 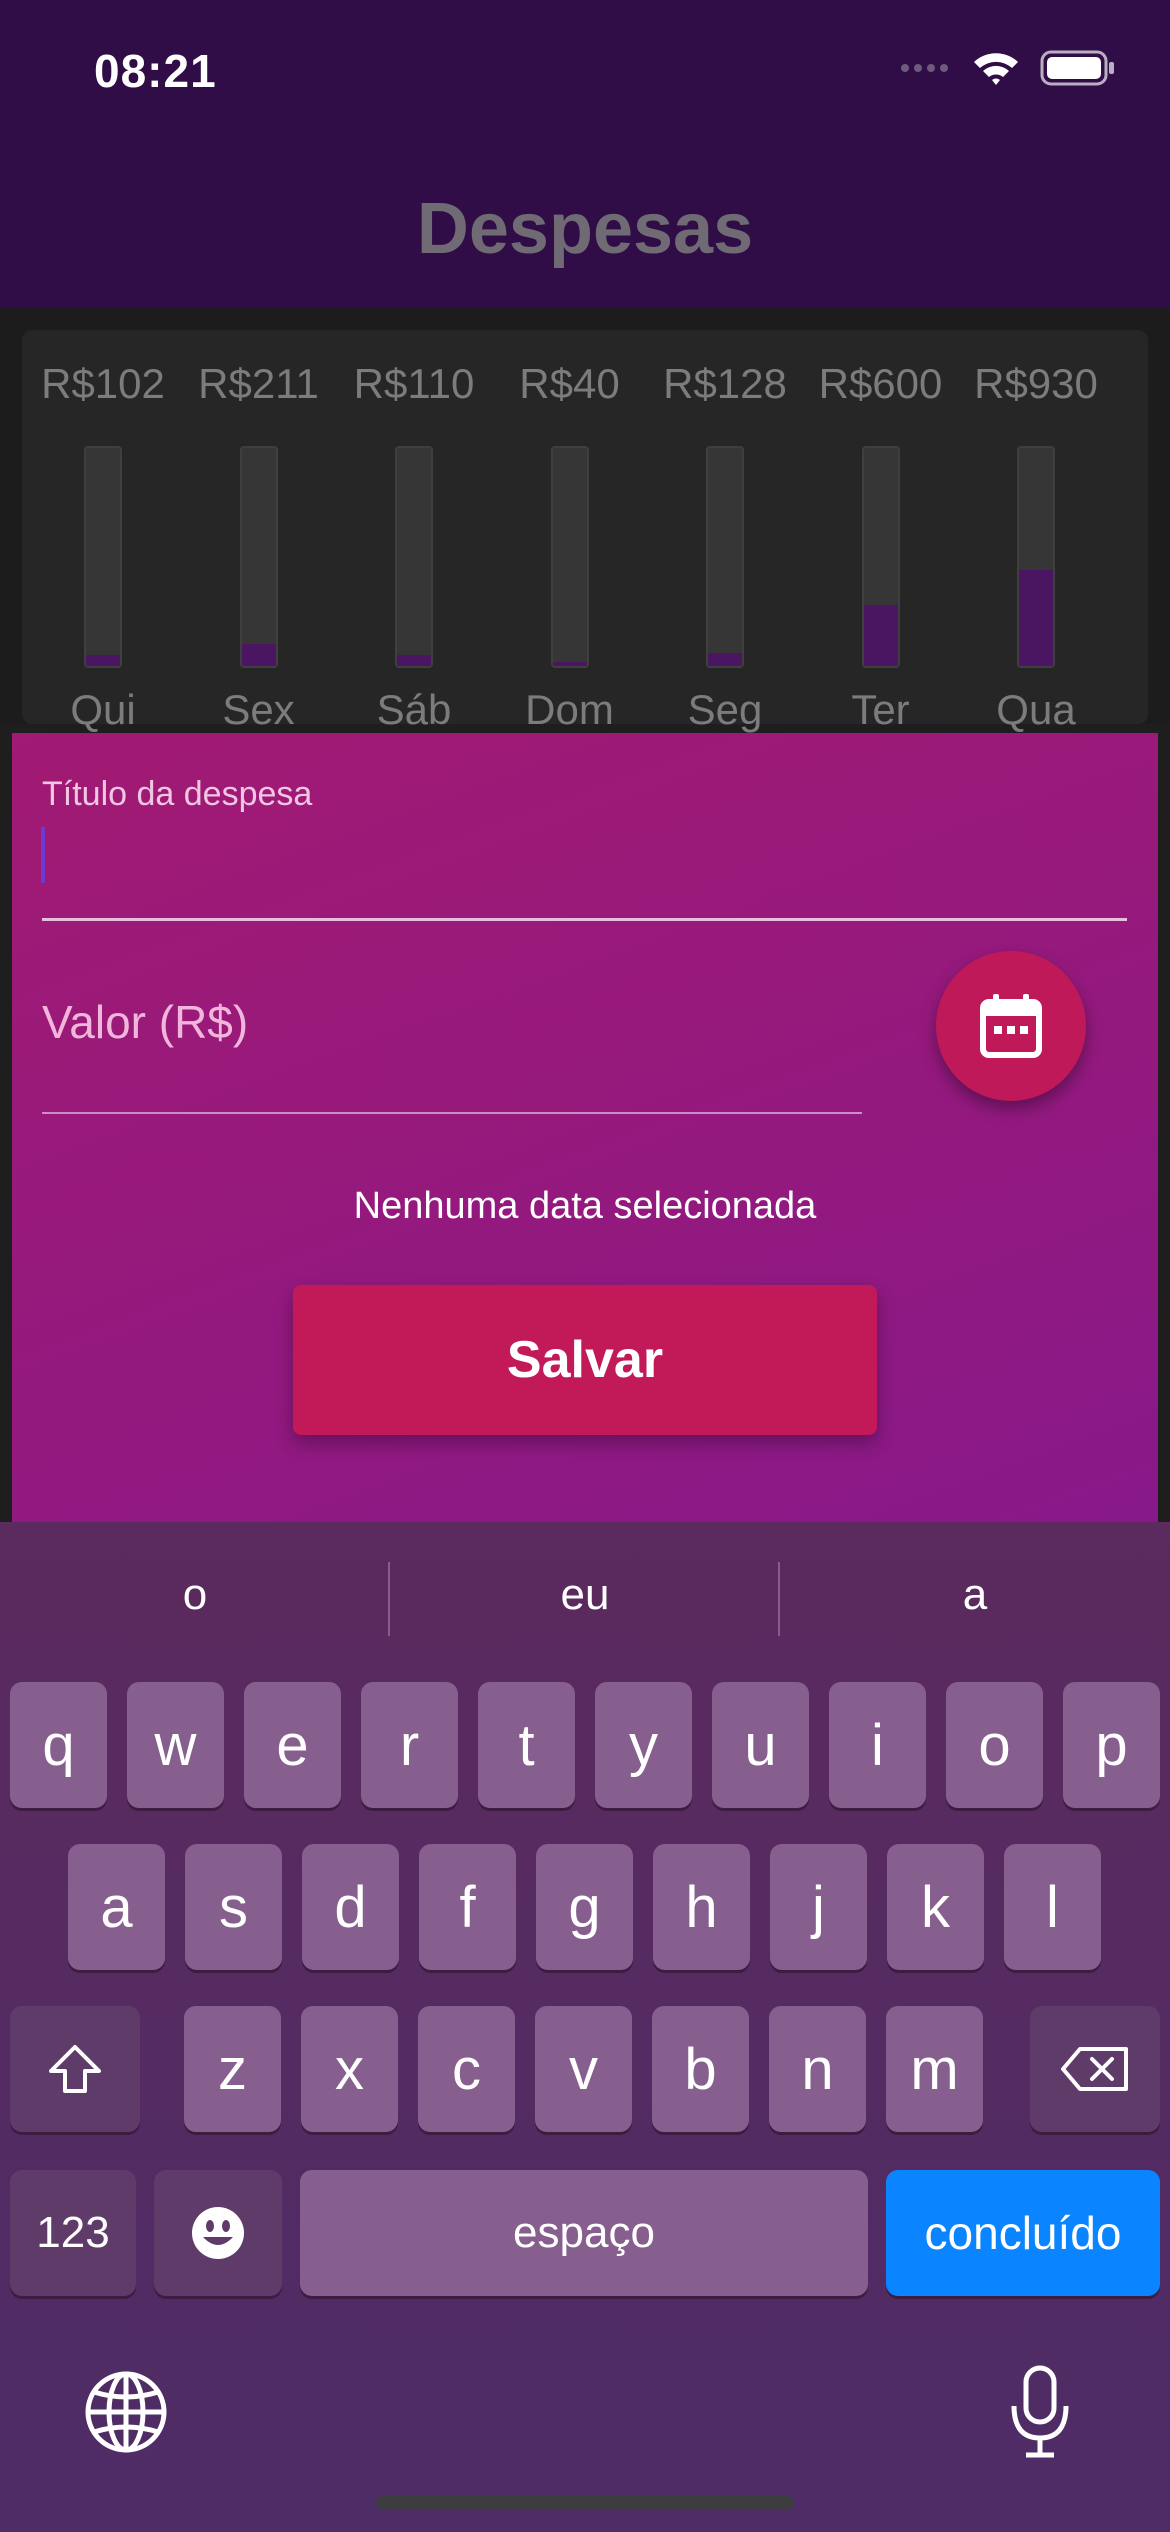 What do you see at coordinates (643, 1745) in the screenshot?
I see `key-y: y` at bounding box center [643, 1745].